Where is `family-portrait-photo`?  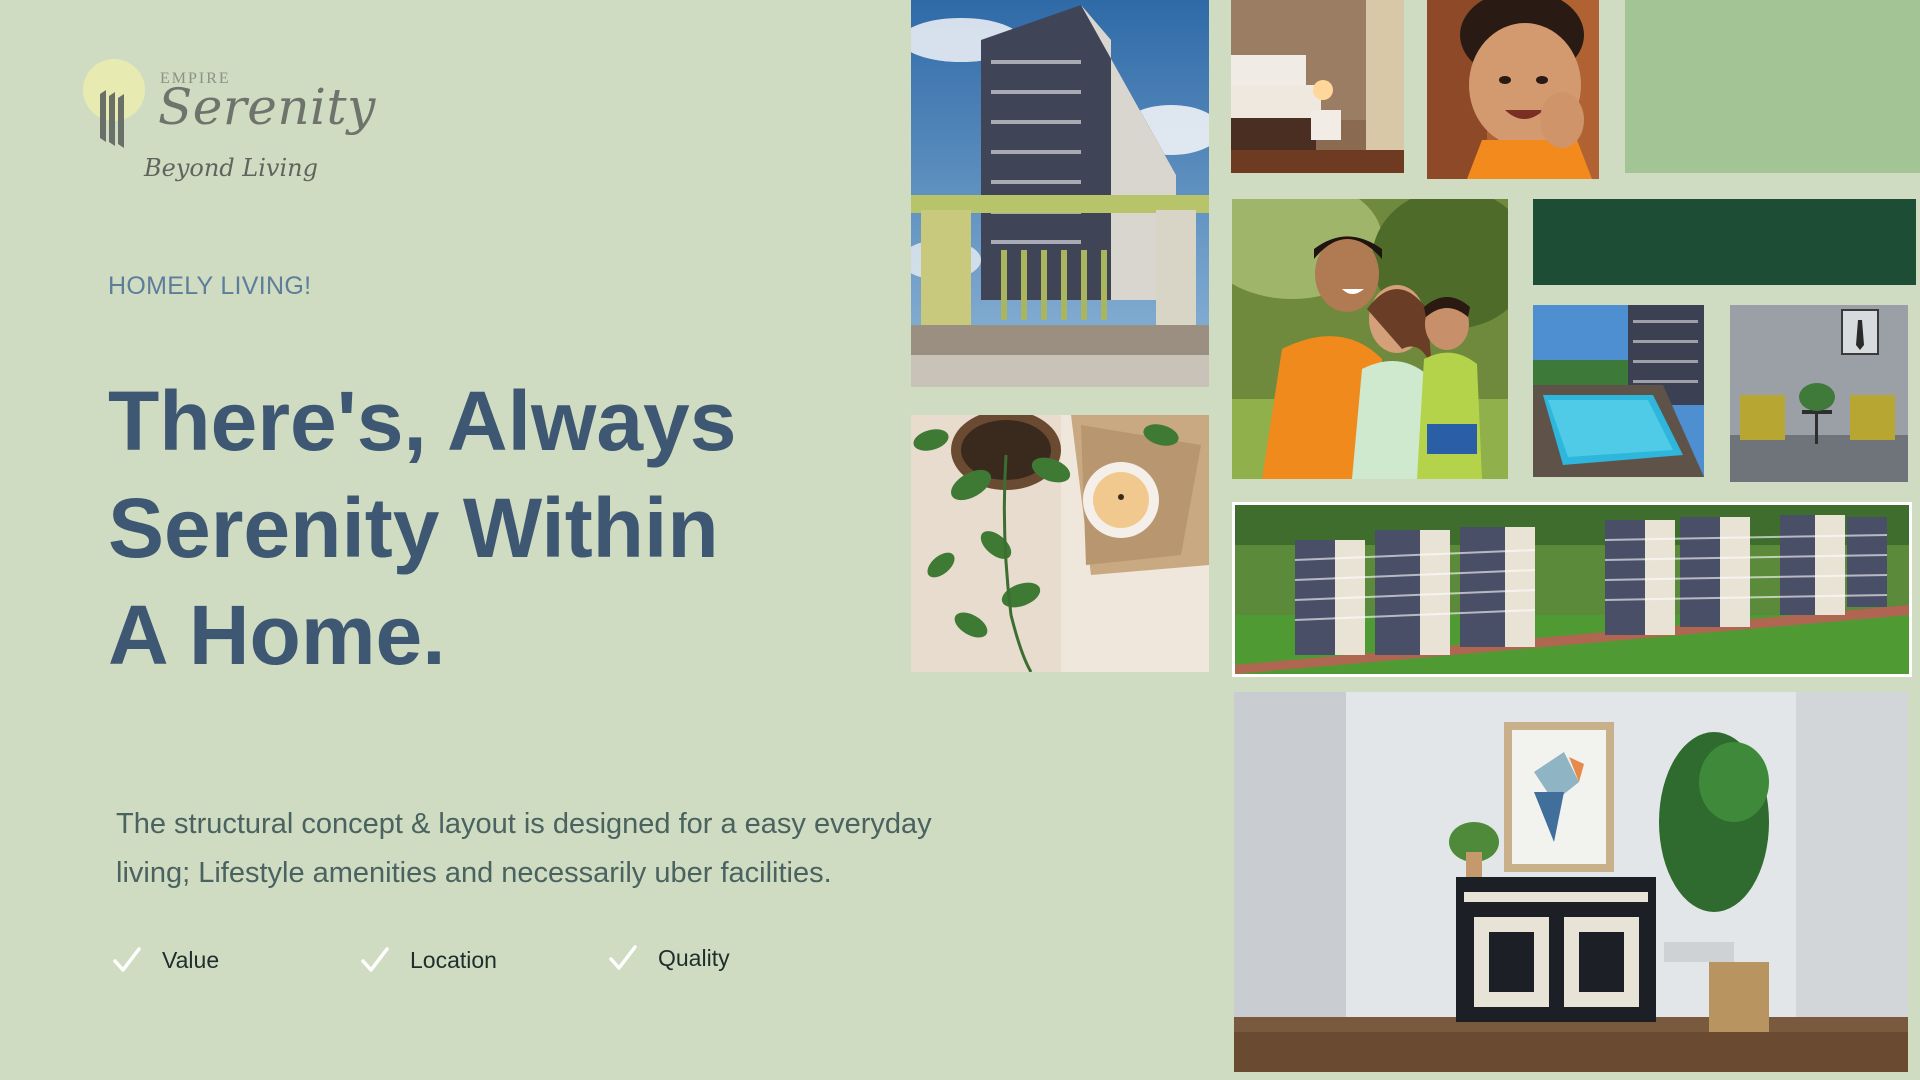
family-portrait-photo is located at coordinates (1370, 339).